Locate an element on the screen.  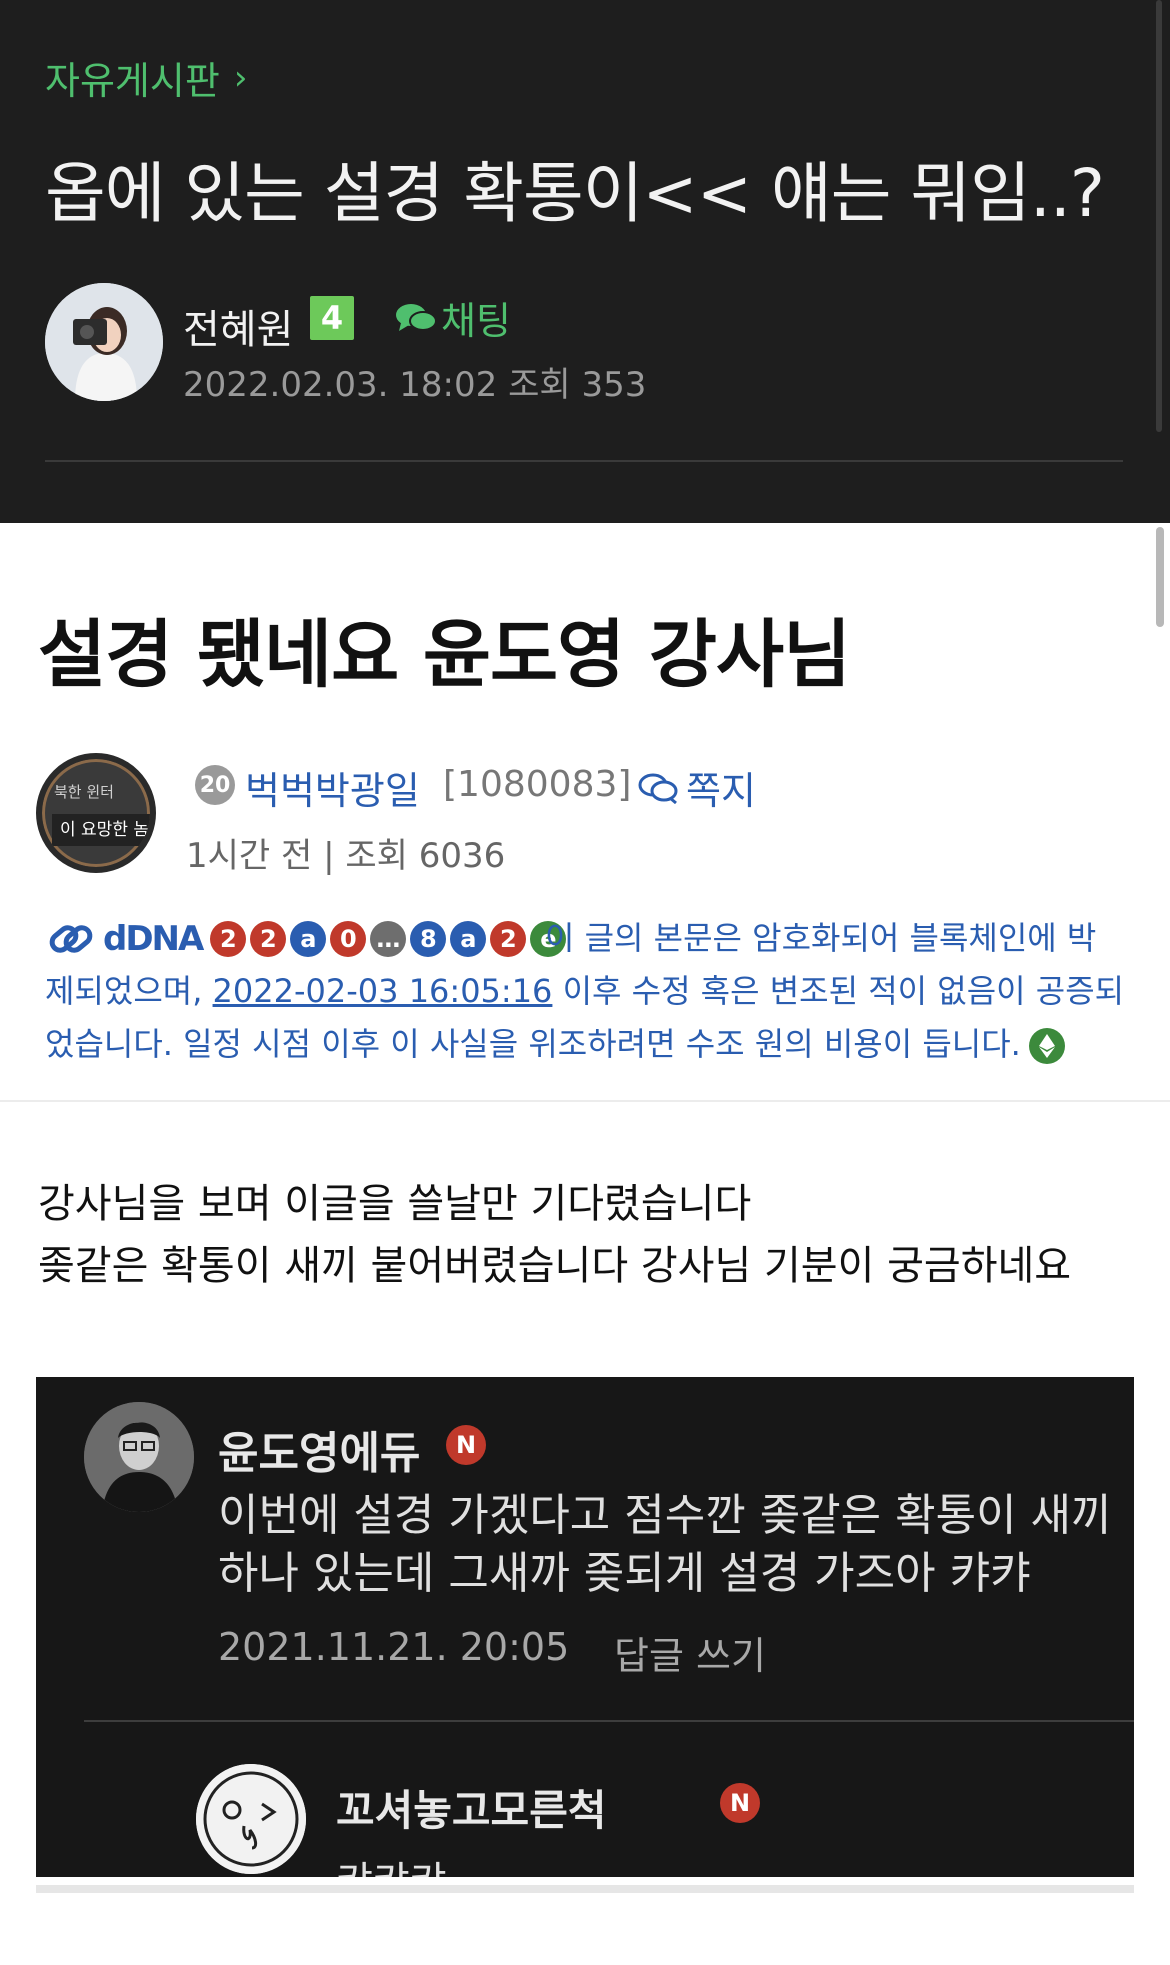
ethereum-icon is located at coordinates (1046, 1046).